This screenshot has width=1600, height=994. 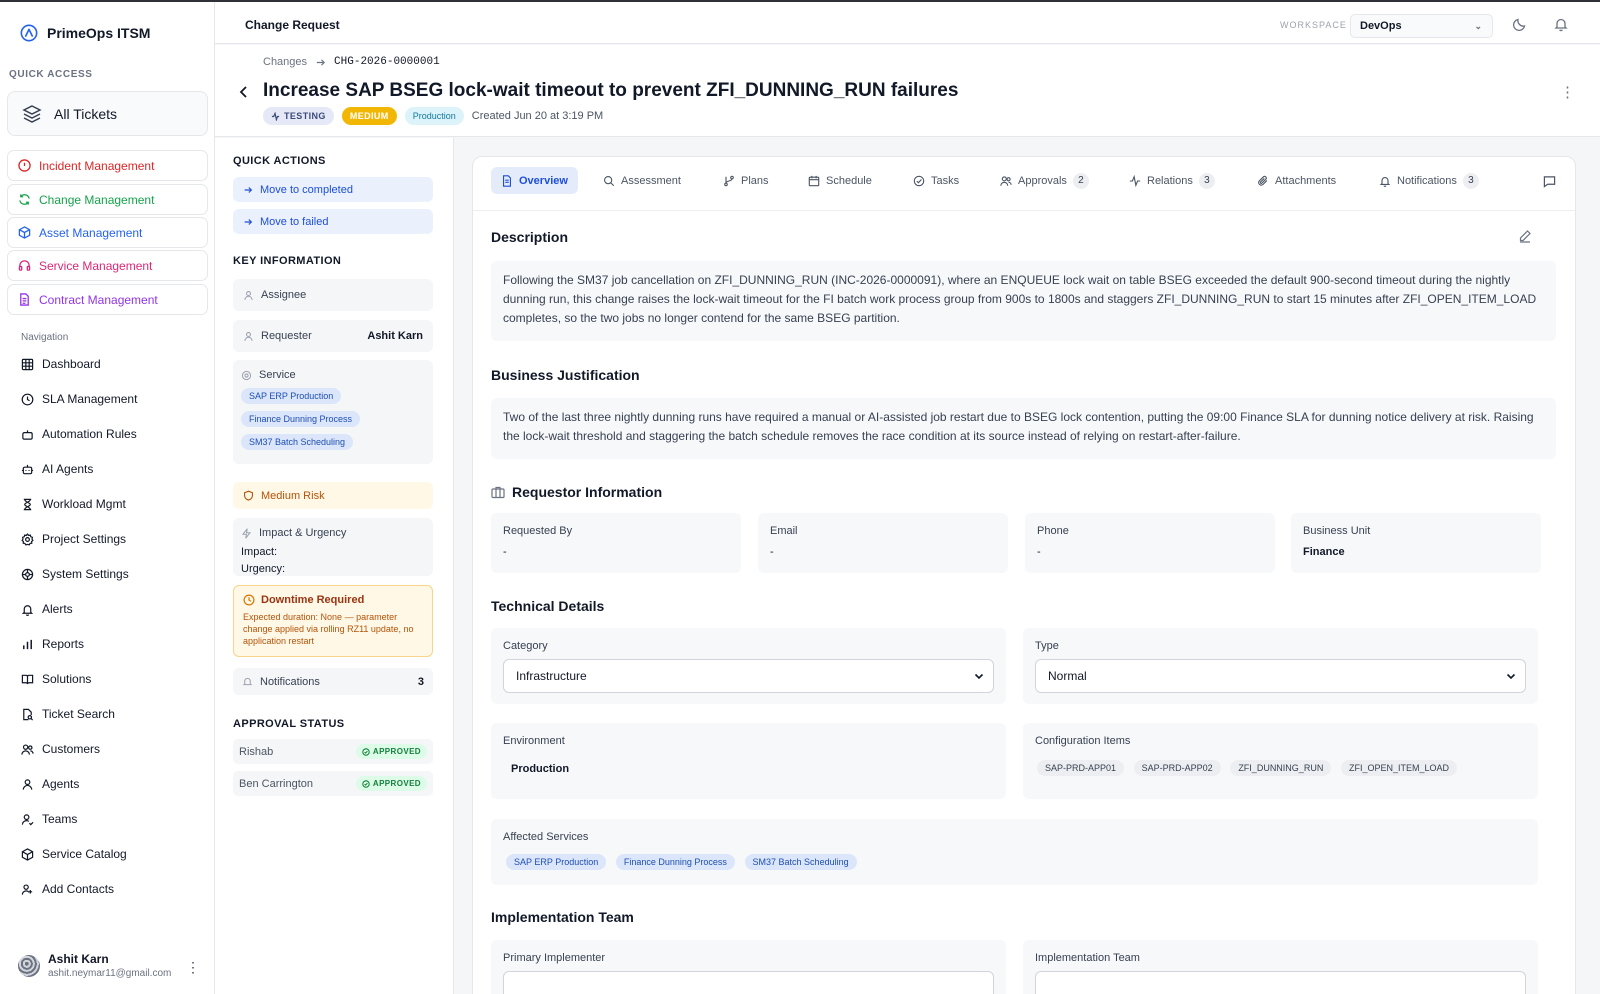 What do you see at coordinates (1039, 552) in the screenshot?
I see `field-value: -` at bounding box center [1039, 552].